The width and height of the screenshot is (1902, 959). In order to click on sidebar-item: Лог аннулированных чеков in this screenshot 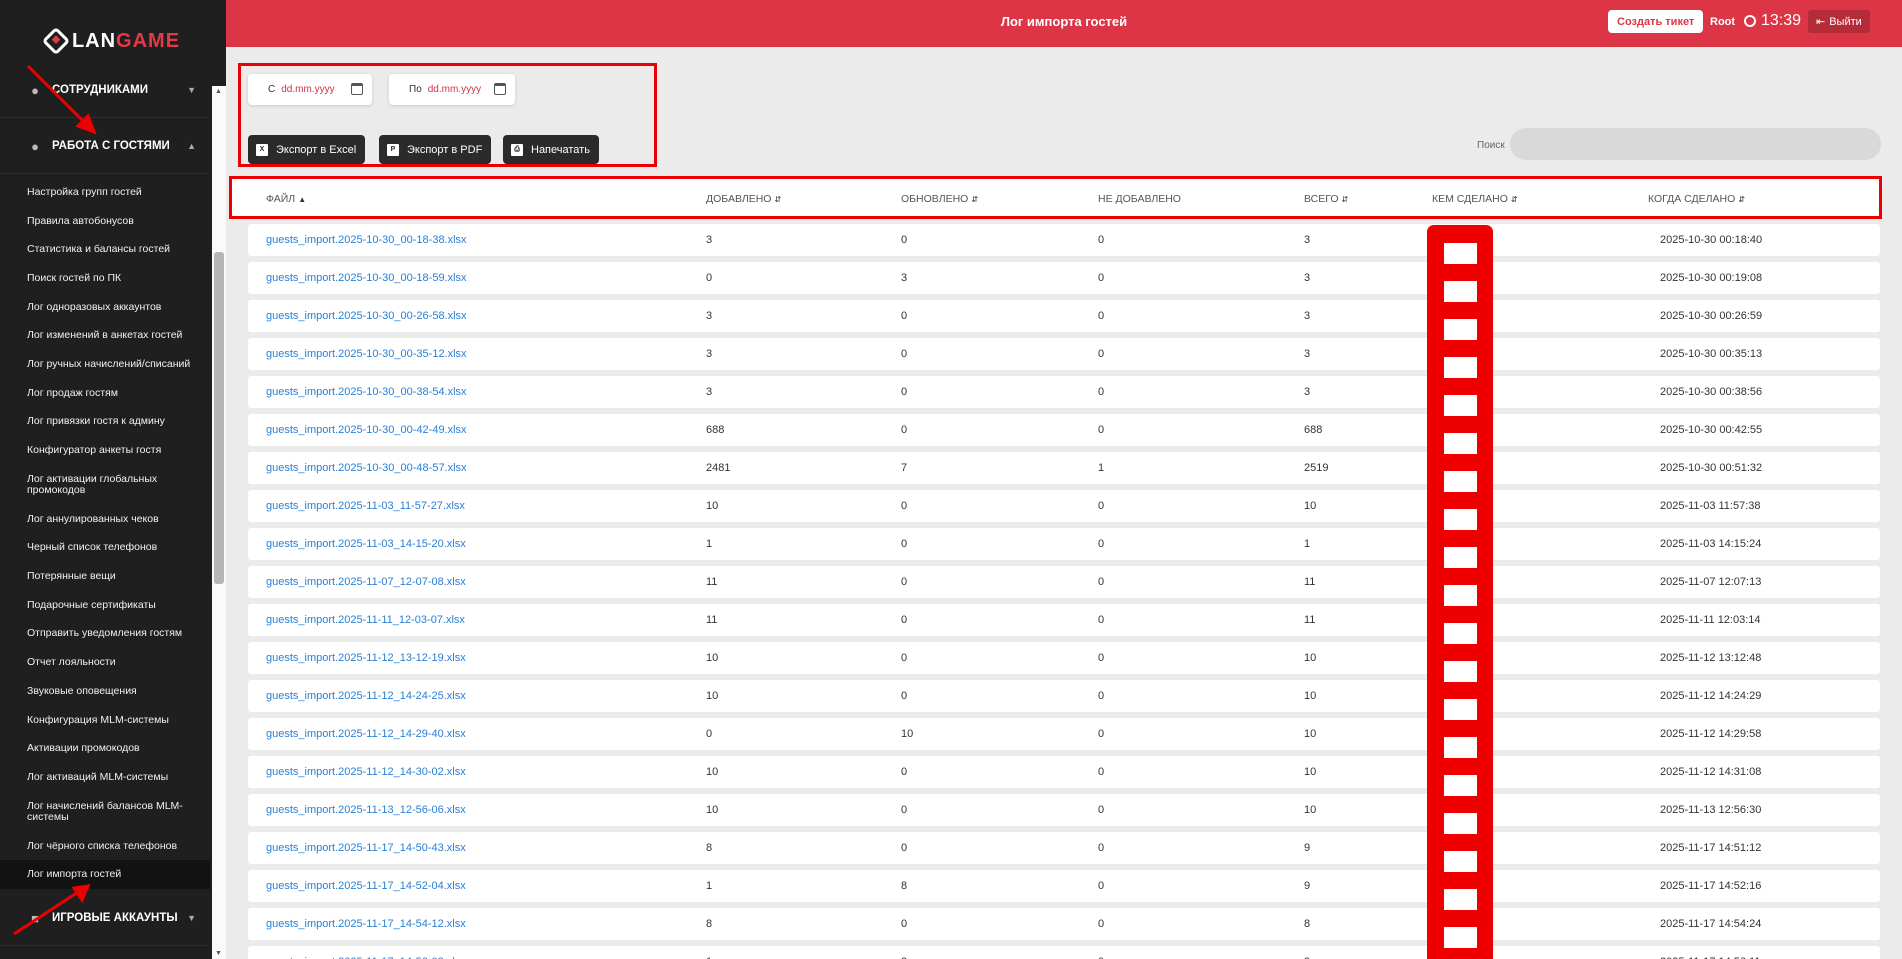, I will do `click(105, 519)`.